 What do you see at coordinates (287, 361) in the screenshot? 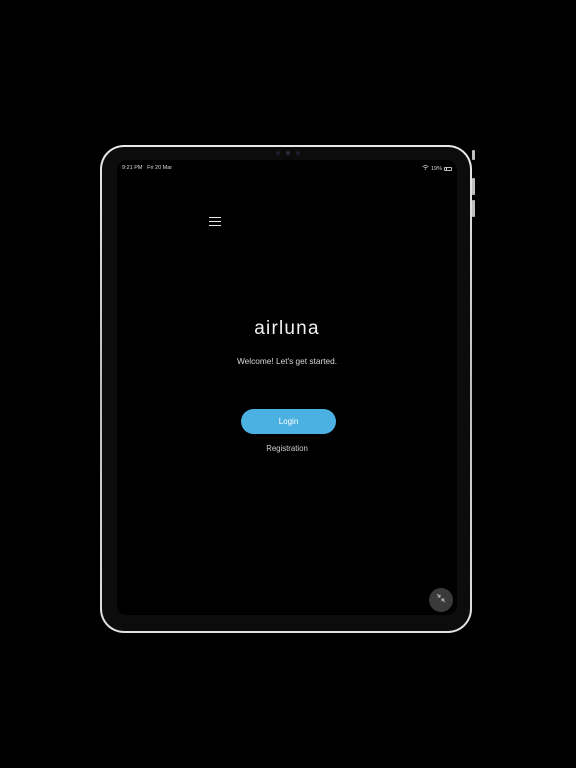
I see `welcome-text: Welcome! Let's get started.` at bounding box center [287, 361].